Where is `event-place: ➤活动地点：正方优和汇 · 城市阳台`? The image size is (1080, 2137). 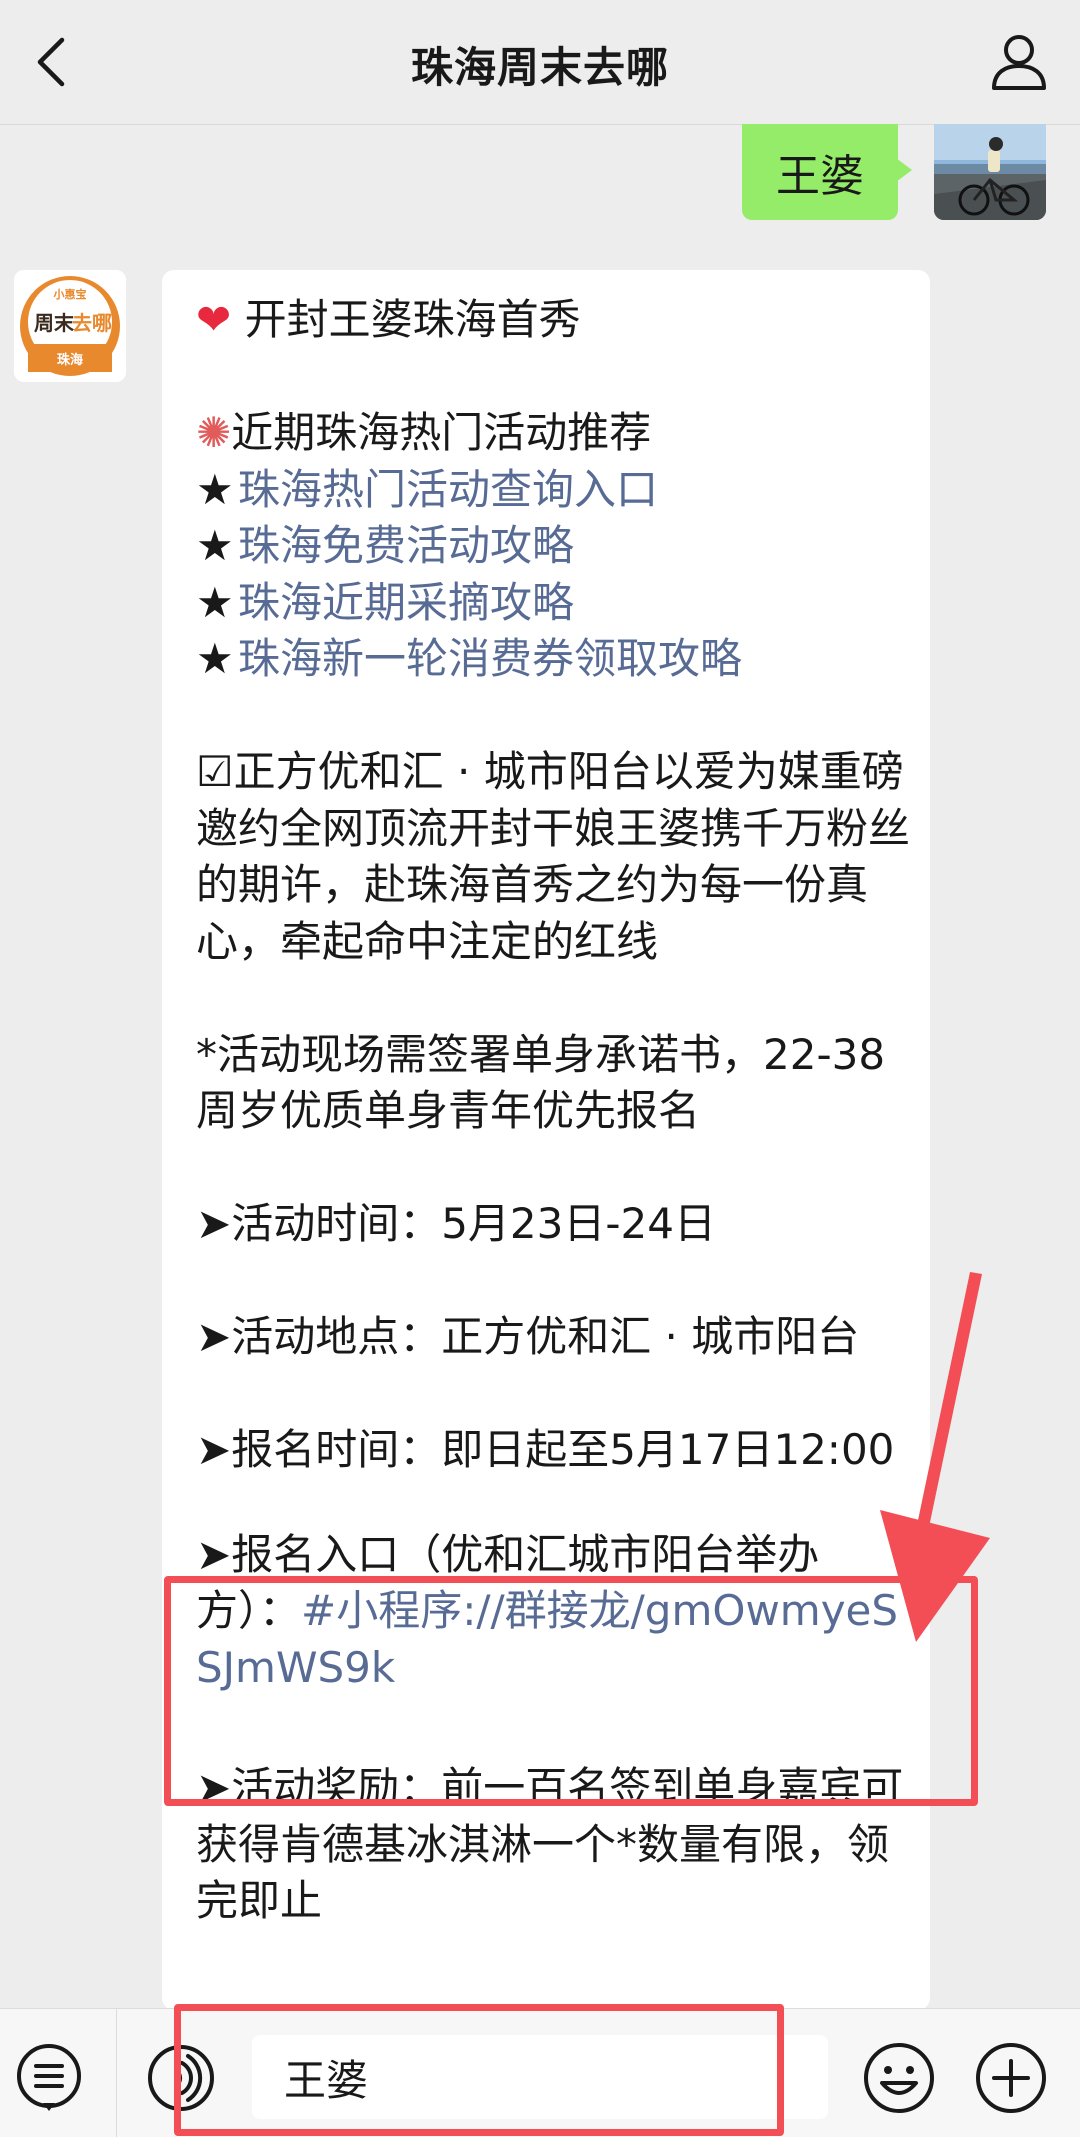 event-place: ➤活动地点：正方优和汇 · 城市阳台 is located at coordinates (528, 1336).